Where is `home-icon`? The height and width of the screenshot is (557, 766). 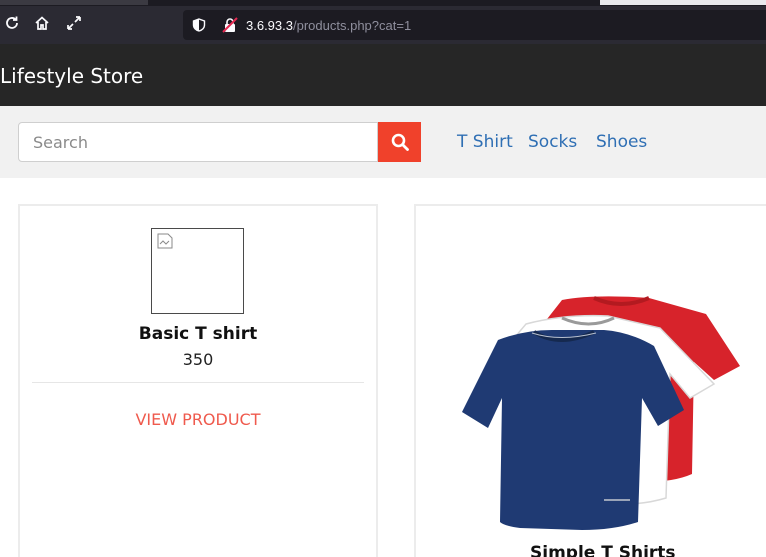
home-icon is located at coordinates (42, 23).